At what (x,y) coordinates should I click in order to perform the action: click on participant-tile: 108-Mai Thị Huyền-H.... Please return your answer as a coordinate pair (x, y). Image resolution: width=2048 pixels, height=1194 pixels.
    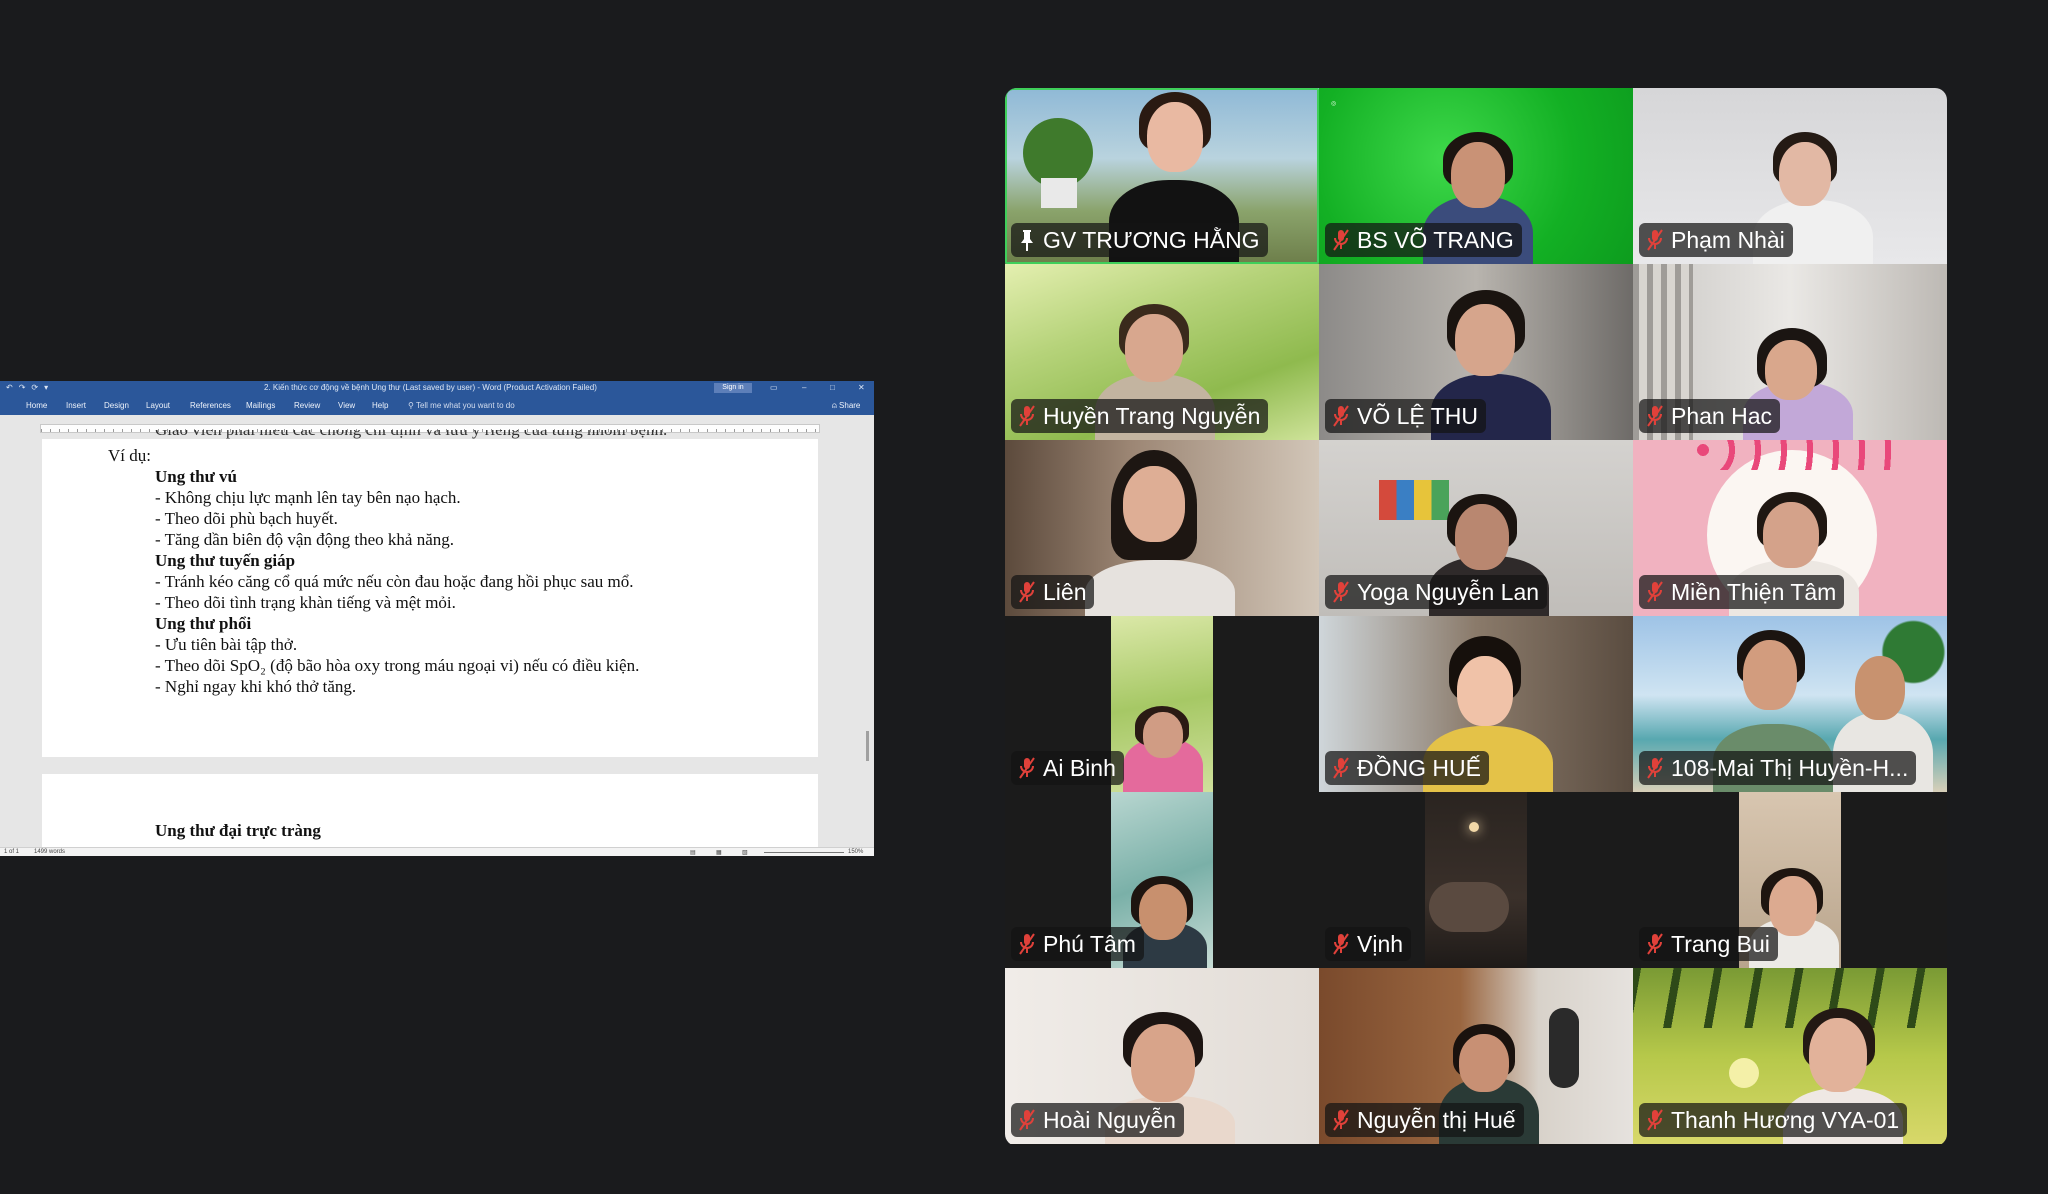
    Looking at the image, I should click on (1790, 704).